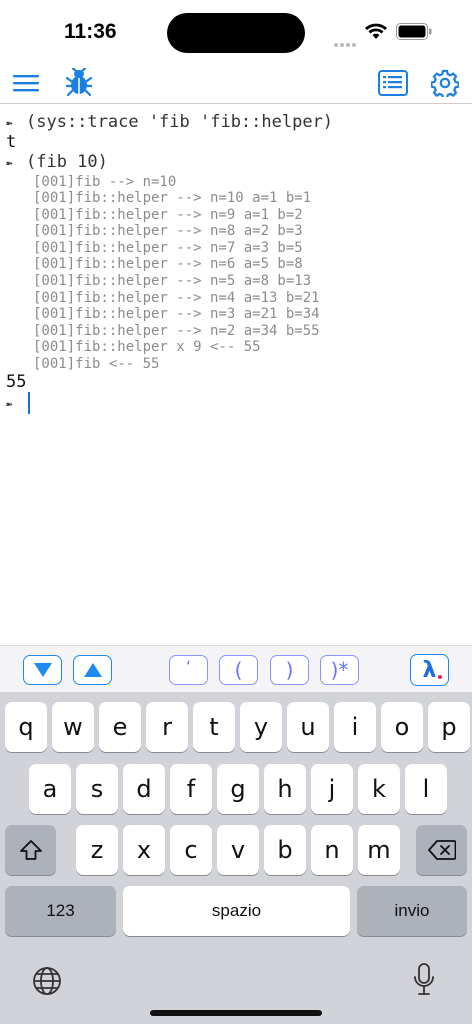 The height and width of the screenshot is (1024, 472). I want to click on console-trace-line: [001]fib::helper --> n=2 a=34 b=55, so click(176, 331).